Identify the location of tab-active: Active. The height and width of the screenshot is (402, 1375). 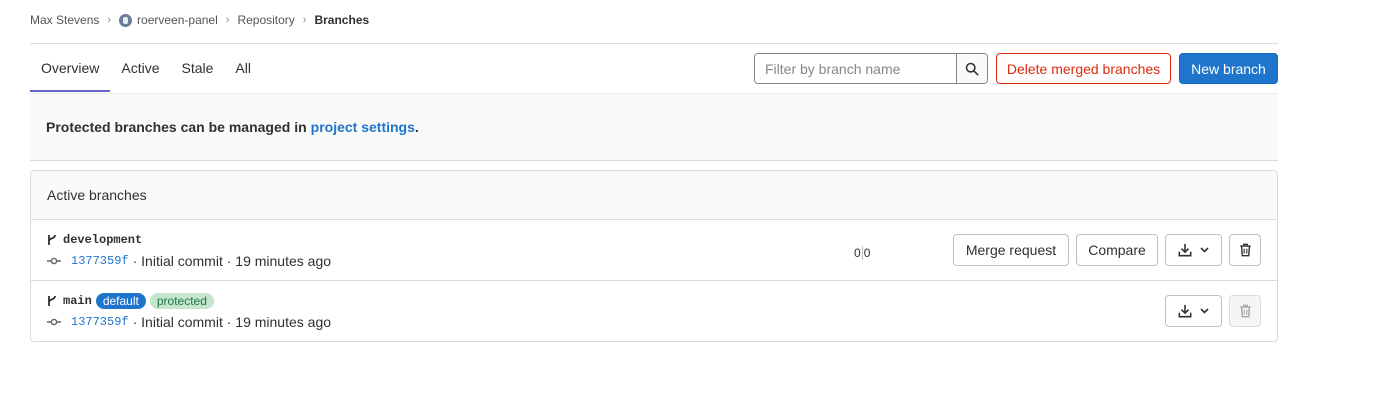
(140, 68).